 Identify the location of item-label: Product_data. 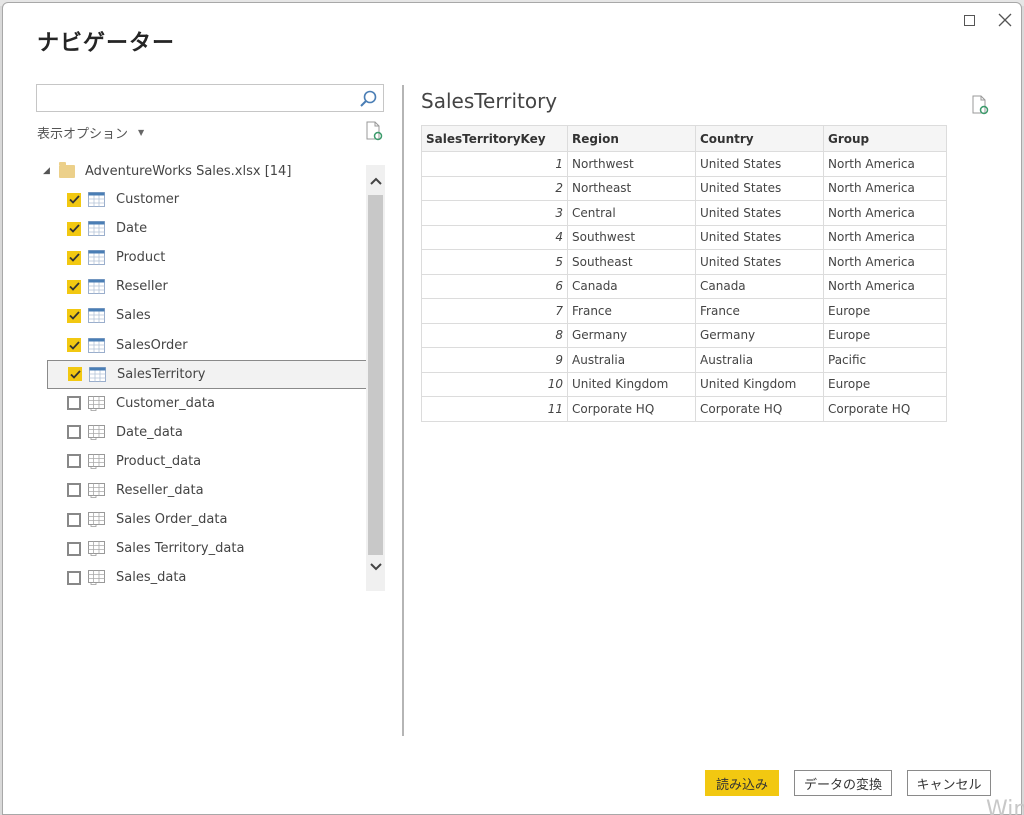
(159, 461).